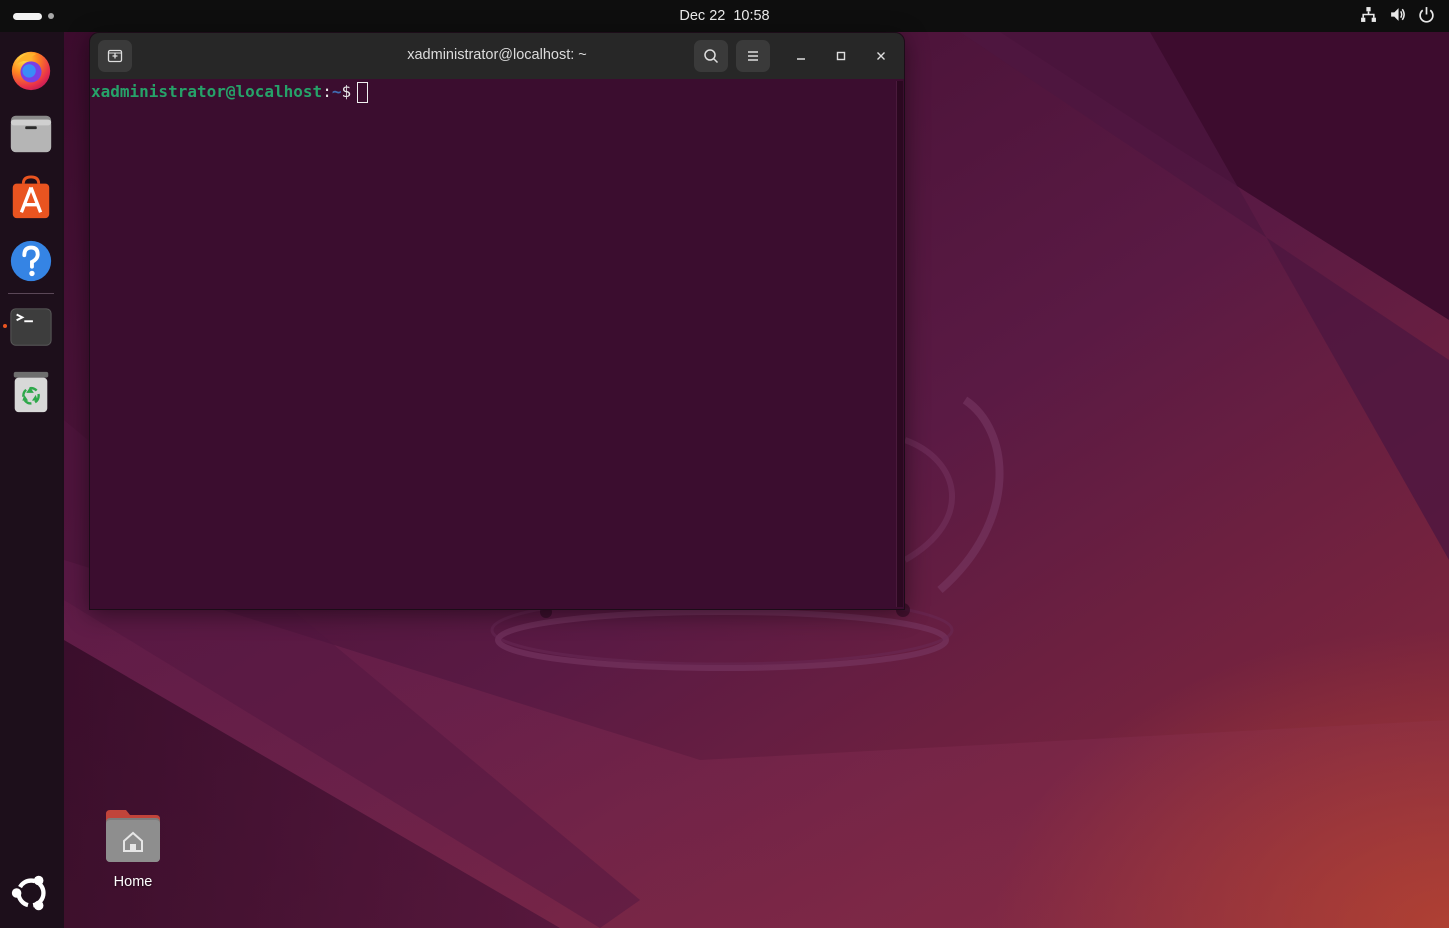 The height and width of the screenshot is (928, 1449). I want to click on activities-button, so click(33, 16).